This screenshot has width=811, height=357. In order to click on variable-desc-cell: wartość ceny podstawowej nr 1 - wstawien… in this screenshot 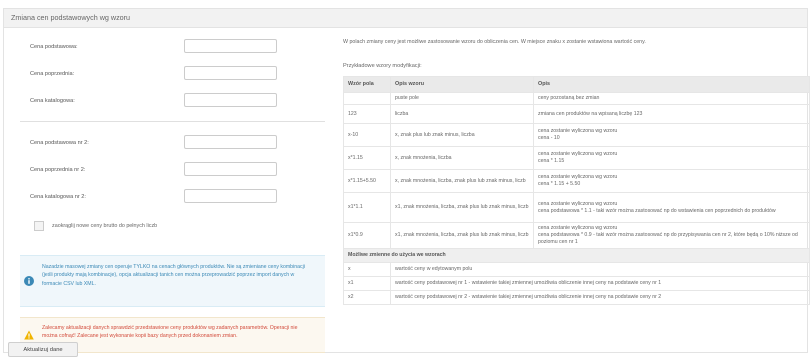, I will do `click(600, 283)`.